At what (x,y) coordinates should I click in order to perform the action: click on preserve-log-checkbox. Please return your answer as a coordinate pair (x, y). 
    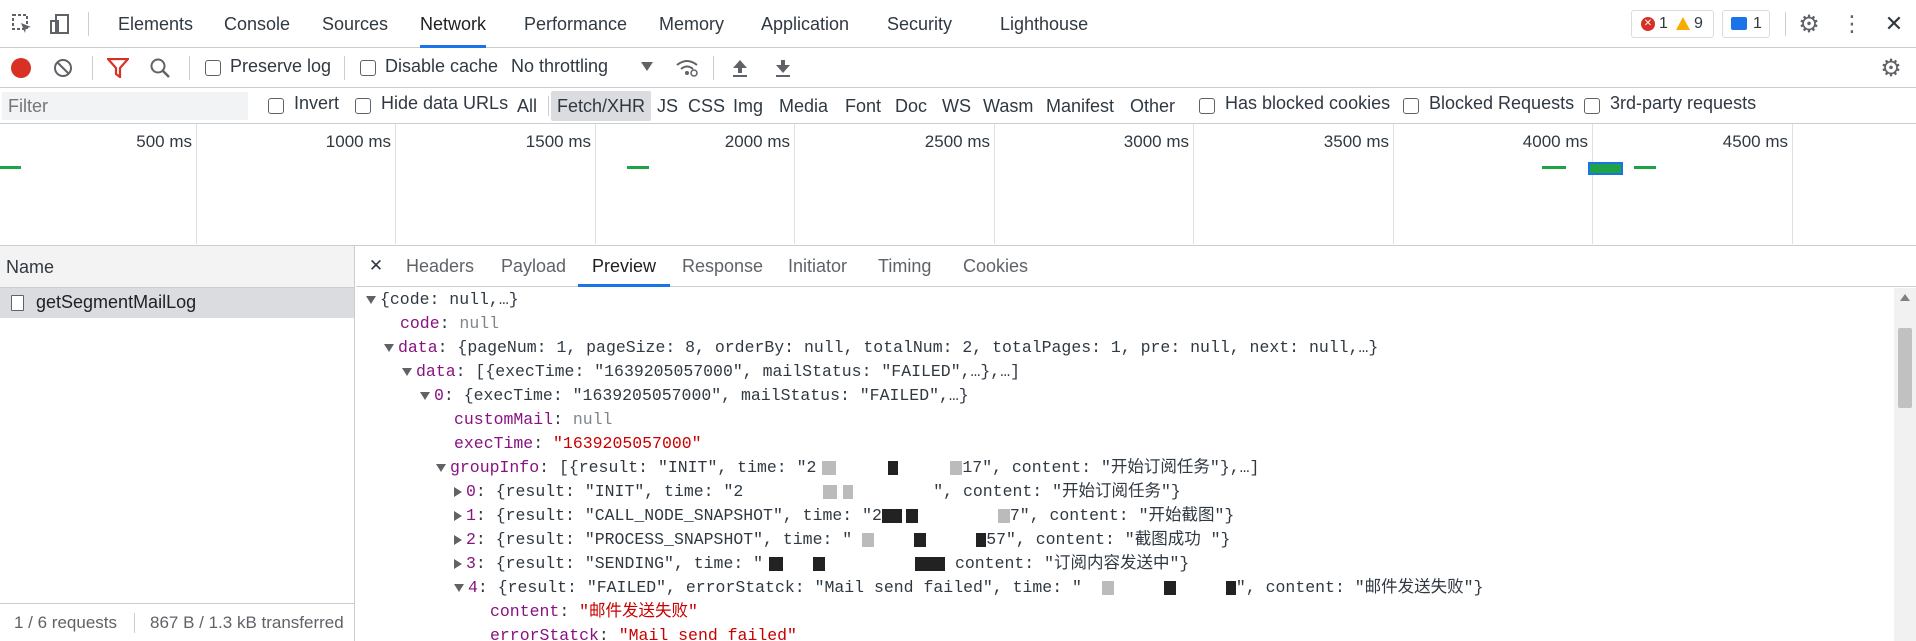
    Looking at the image, I should click on (213, 68).